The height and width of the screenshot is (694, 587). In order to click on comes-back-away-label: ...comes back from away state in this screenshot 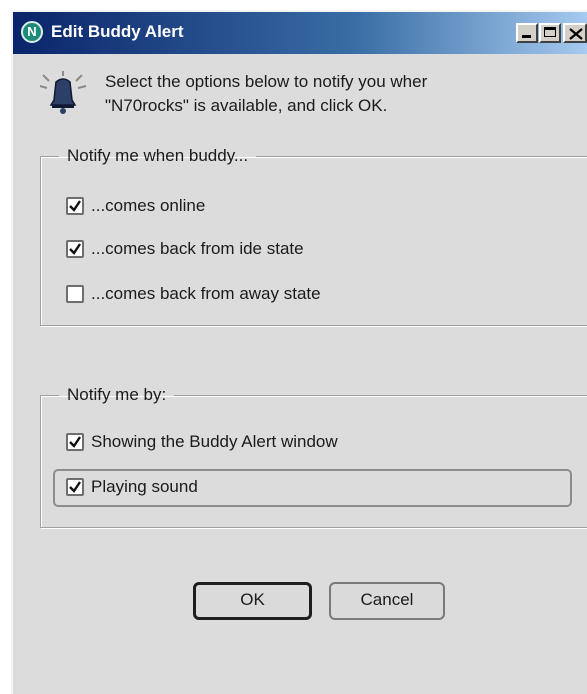, I will do `click(206, 294)`.